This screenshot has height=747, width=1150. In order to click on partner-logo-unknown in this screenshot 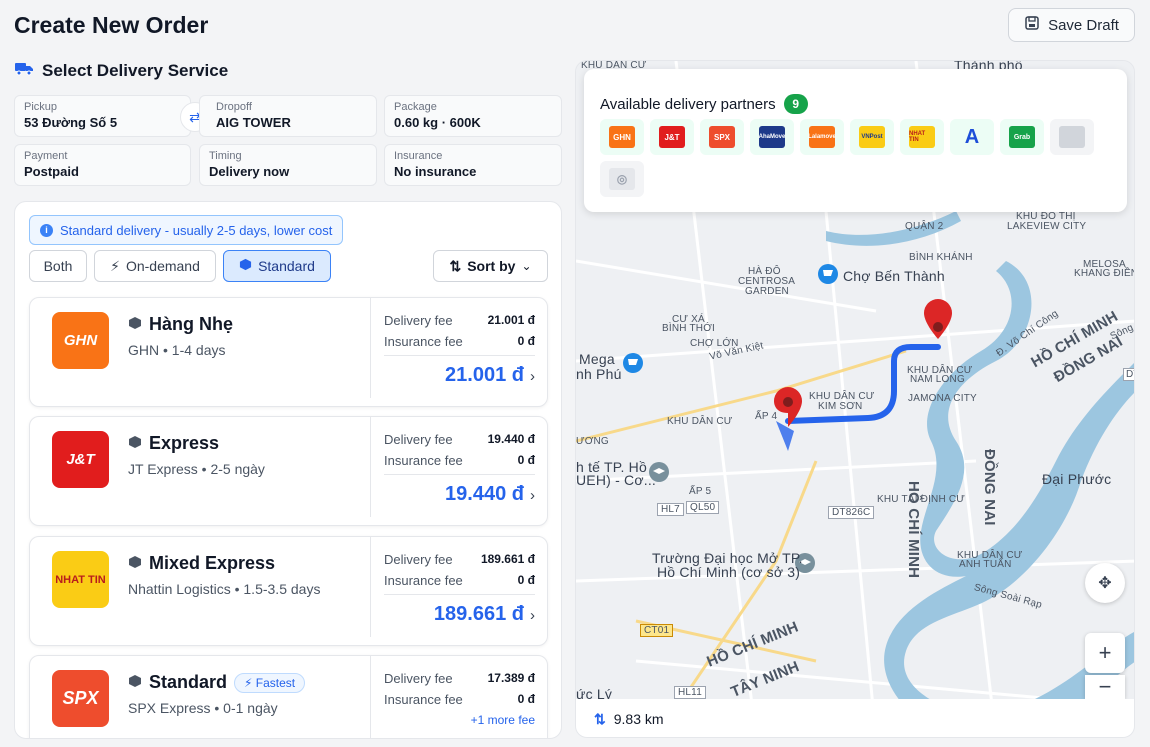, I will do `click(1072, 137)`.